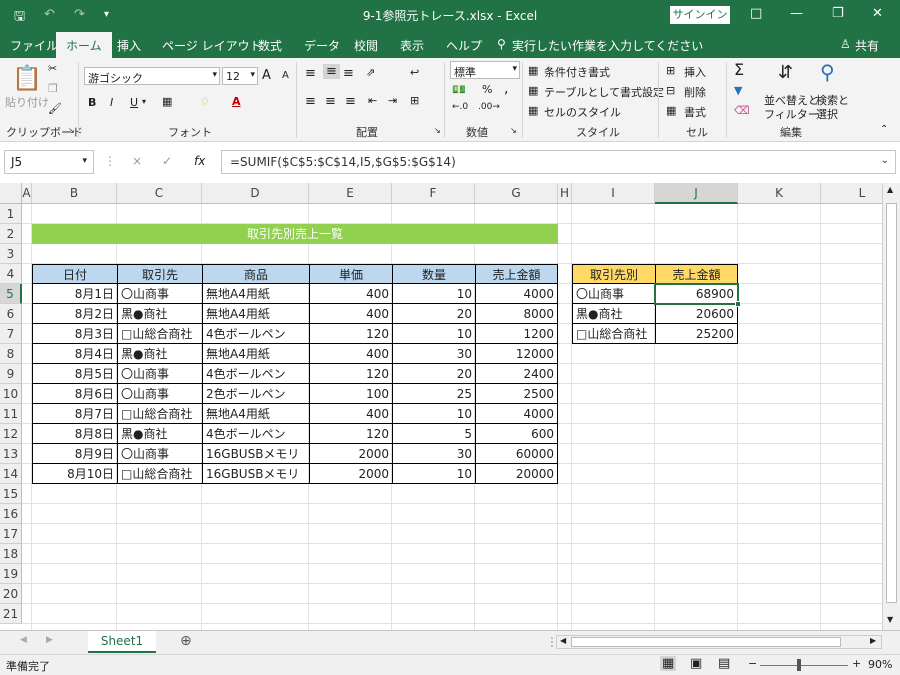  I want to click on table-cell: 4色ボールペン, so click(255, 374).